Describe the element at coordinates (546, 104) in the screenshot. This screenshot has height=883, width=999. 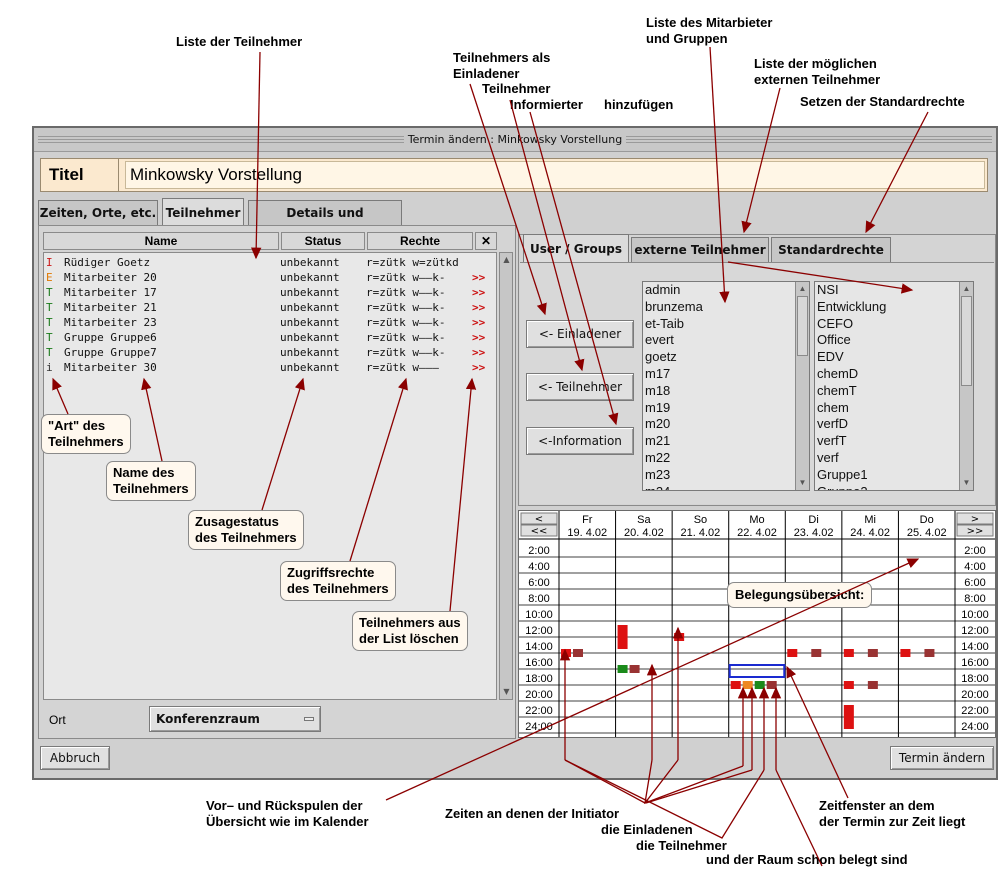
I see `annotation-informed: Informierter` at that location.